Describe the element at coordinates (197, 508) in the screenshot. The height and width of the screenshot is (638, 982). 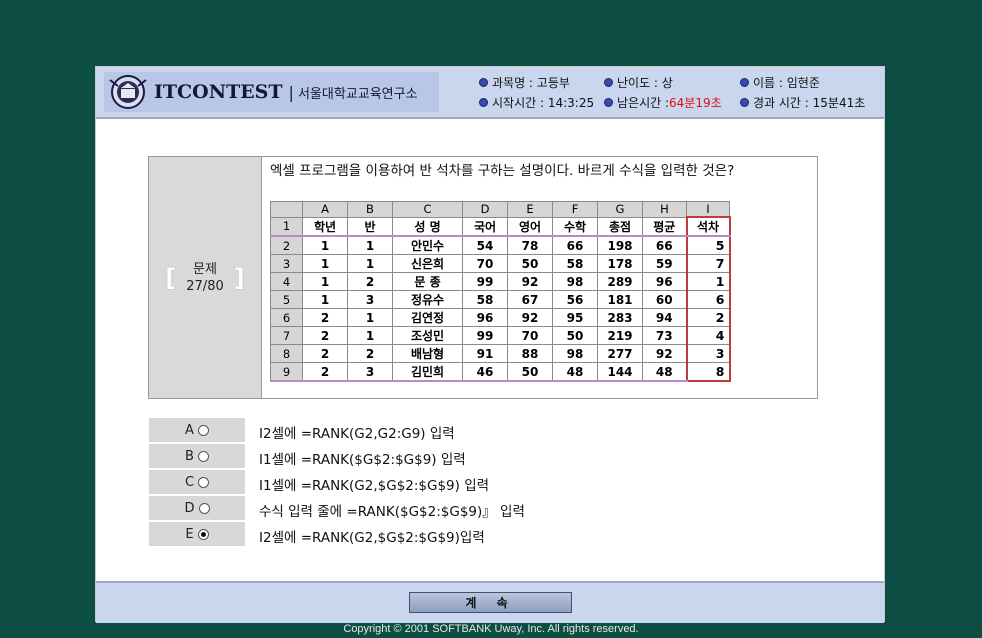
I see `option-d-button: D` at that location.